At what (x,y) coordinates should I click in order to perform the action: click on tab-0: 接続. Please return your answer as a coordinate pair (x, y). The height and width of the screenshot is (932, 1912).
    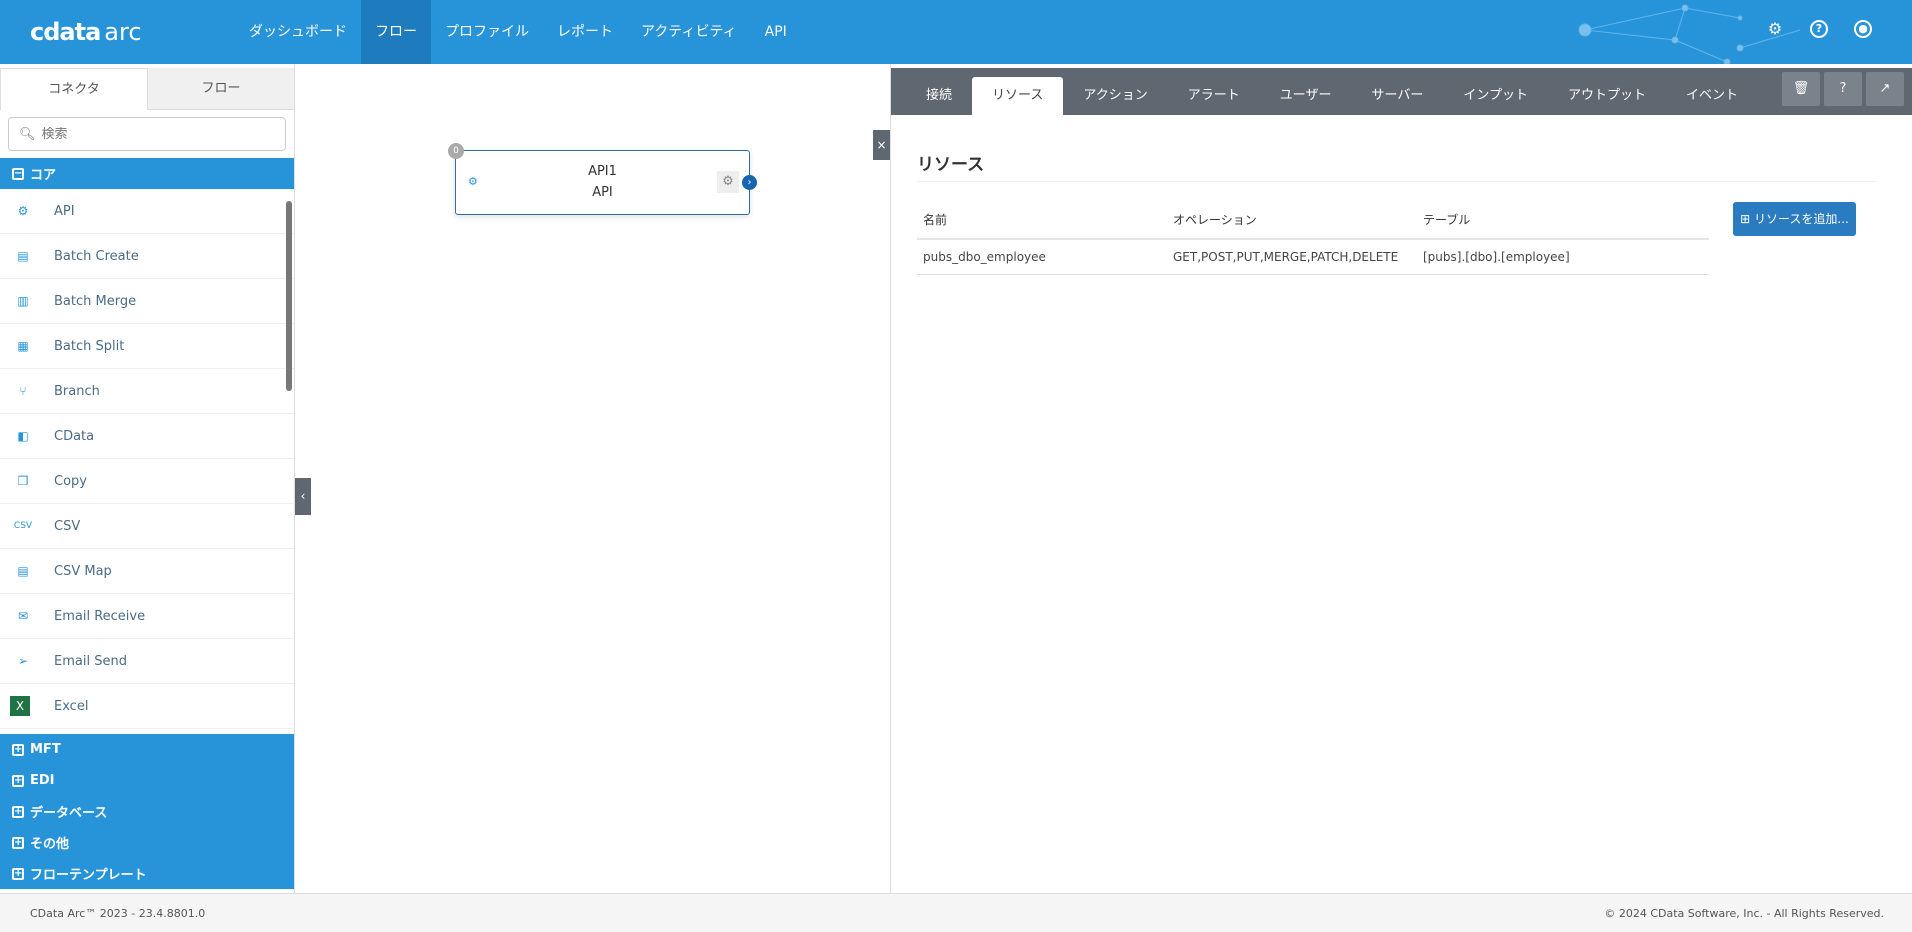
    Looking at the image, I should click on (939, 96).